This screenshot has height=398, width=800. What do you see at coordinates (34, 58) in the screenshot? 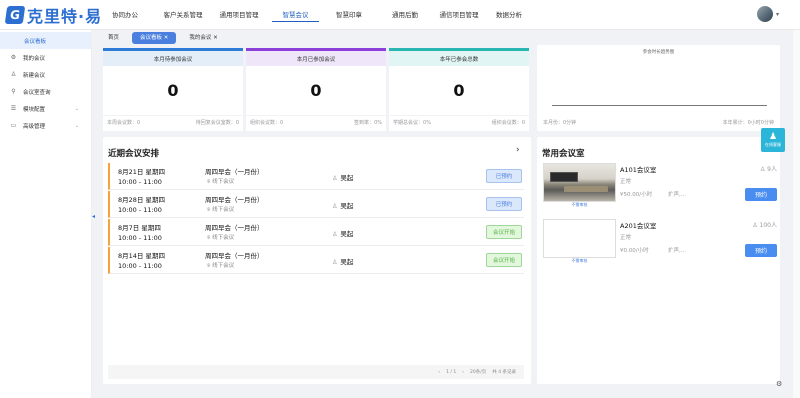
I see `sidebar-item-label: 我的会议` at bounding box center [34, 58].